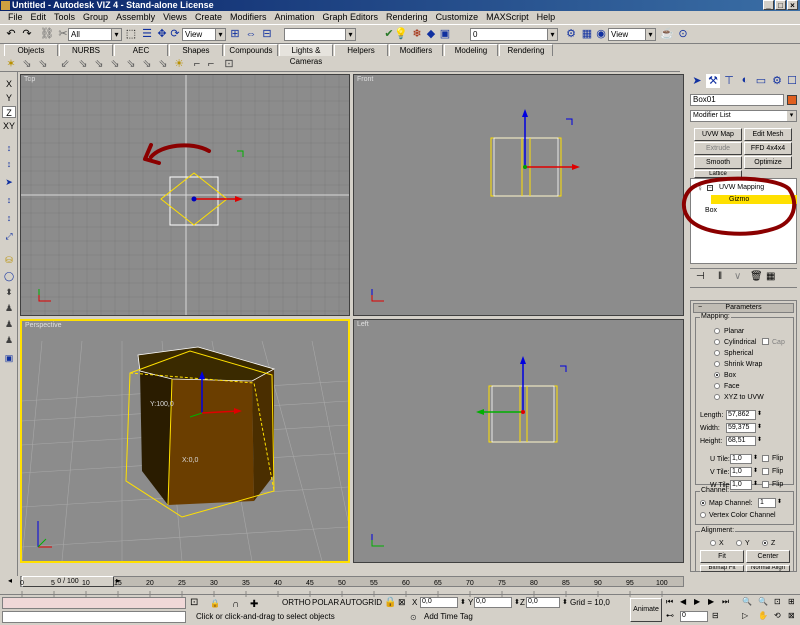 This screenshot has height=625, width=800. Describe the element at coordinates (431, 34) in the screenshot. I see `layer-manager-icon: ◆` at that location.